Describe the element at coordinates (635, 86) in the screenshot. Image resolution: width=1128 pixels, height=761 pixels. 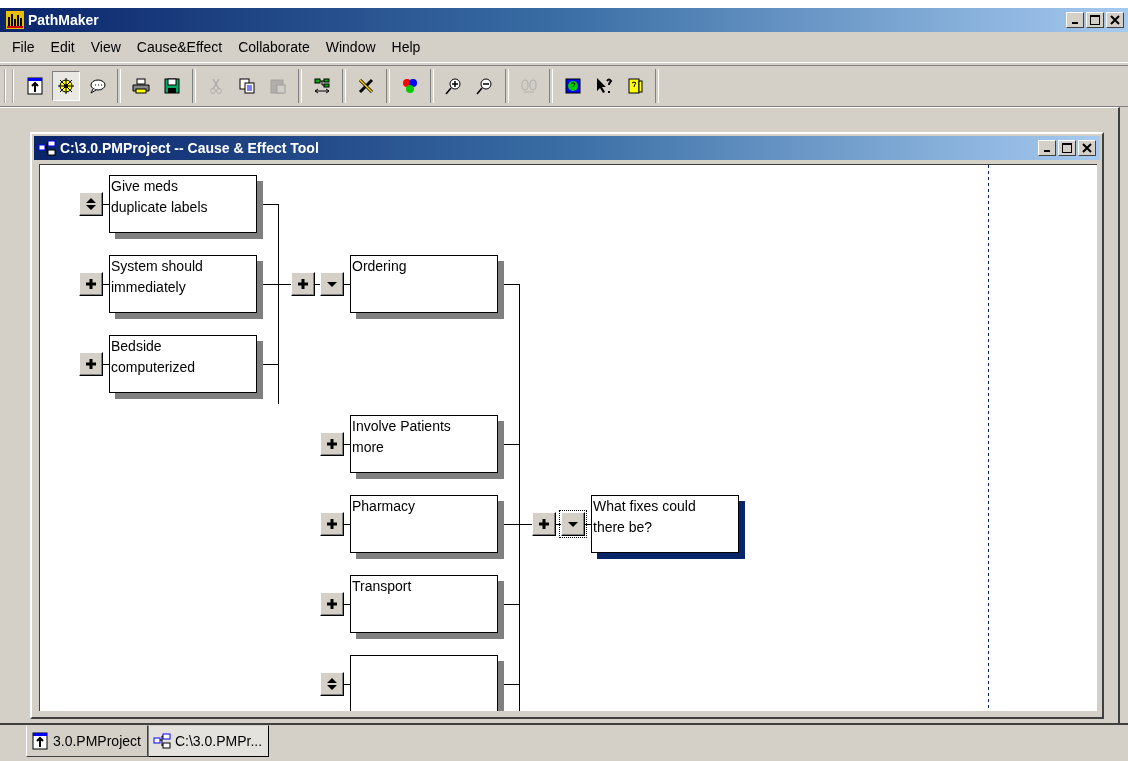
I see `book-icon` at that location.